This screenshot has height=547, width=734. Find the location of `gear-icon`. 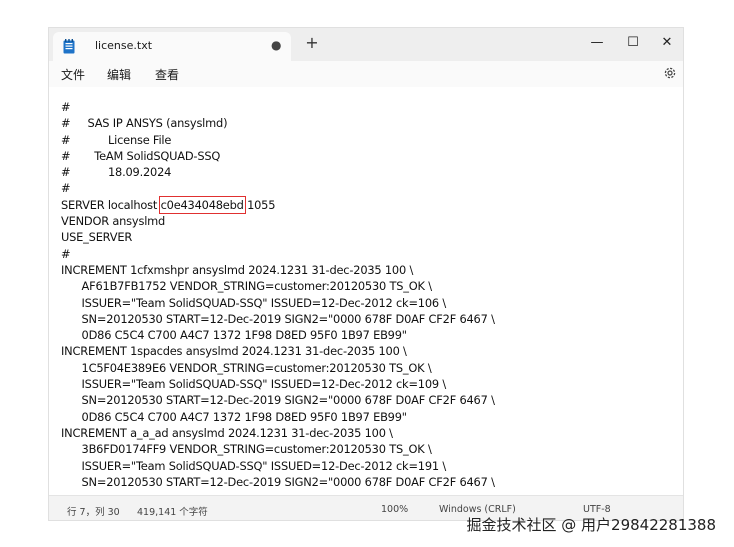

gear-icon is located at coordinates (670, 73).